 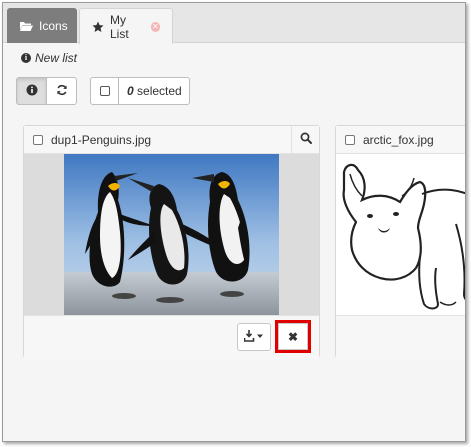 I want to click on card-footer, so click(x=400, y=337).